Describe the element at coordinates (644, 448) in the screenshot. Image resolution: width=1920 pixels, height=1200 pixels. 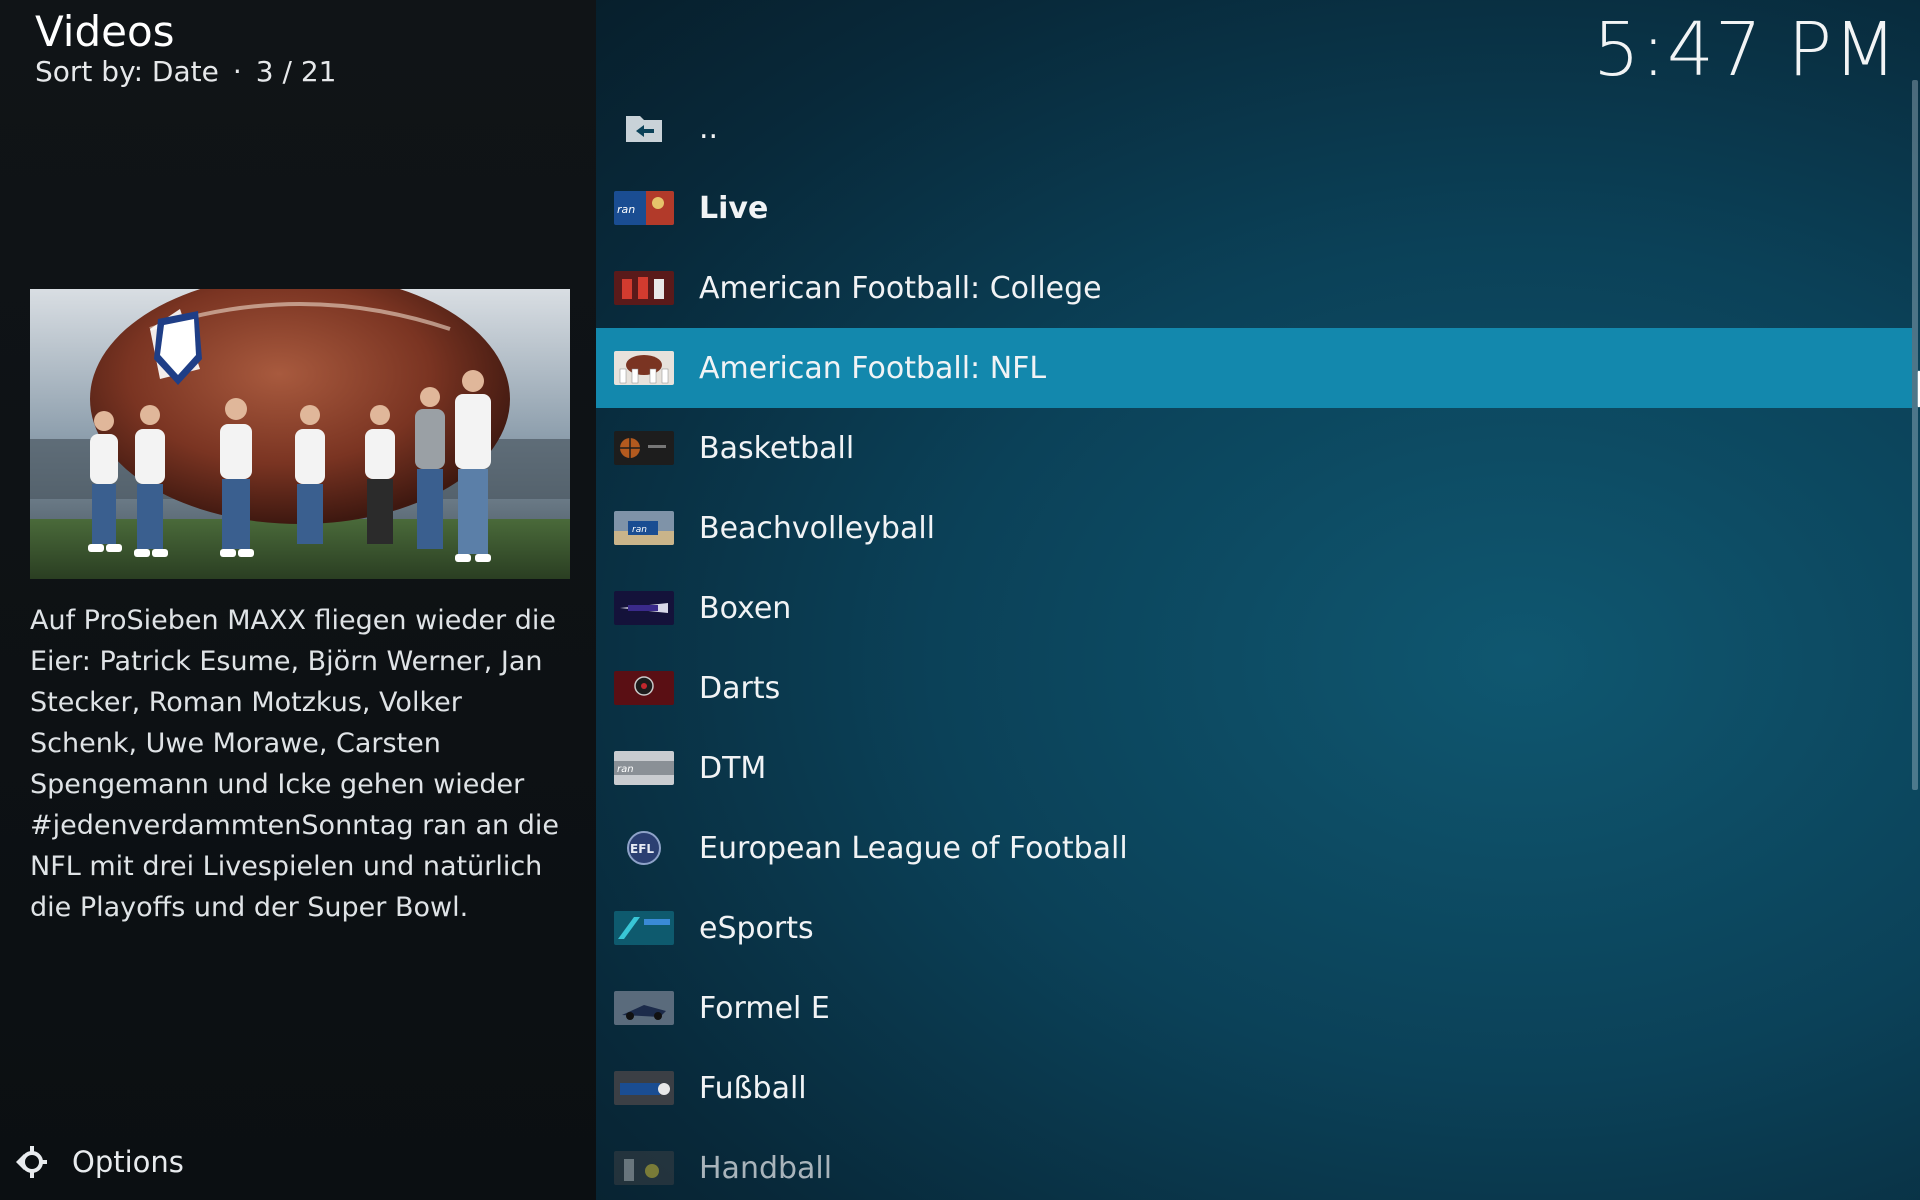
I see `basketball-thumbnail` at that location.